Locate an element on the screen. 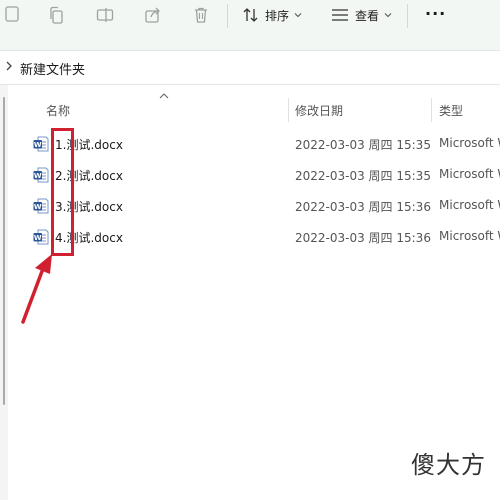 This screenshot has width=500, height=500. delete-button is located at coordinates (201, 15).